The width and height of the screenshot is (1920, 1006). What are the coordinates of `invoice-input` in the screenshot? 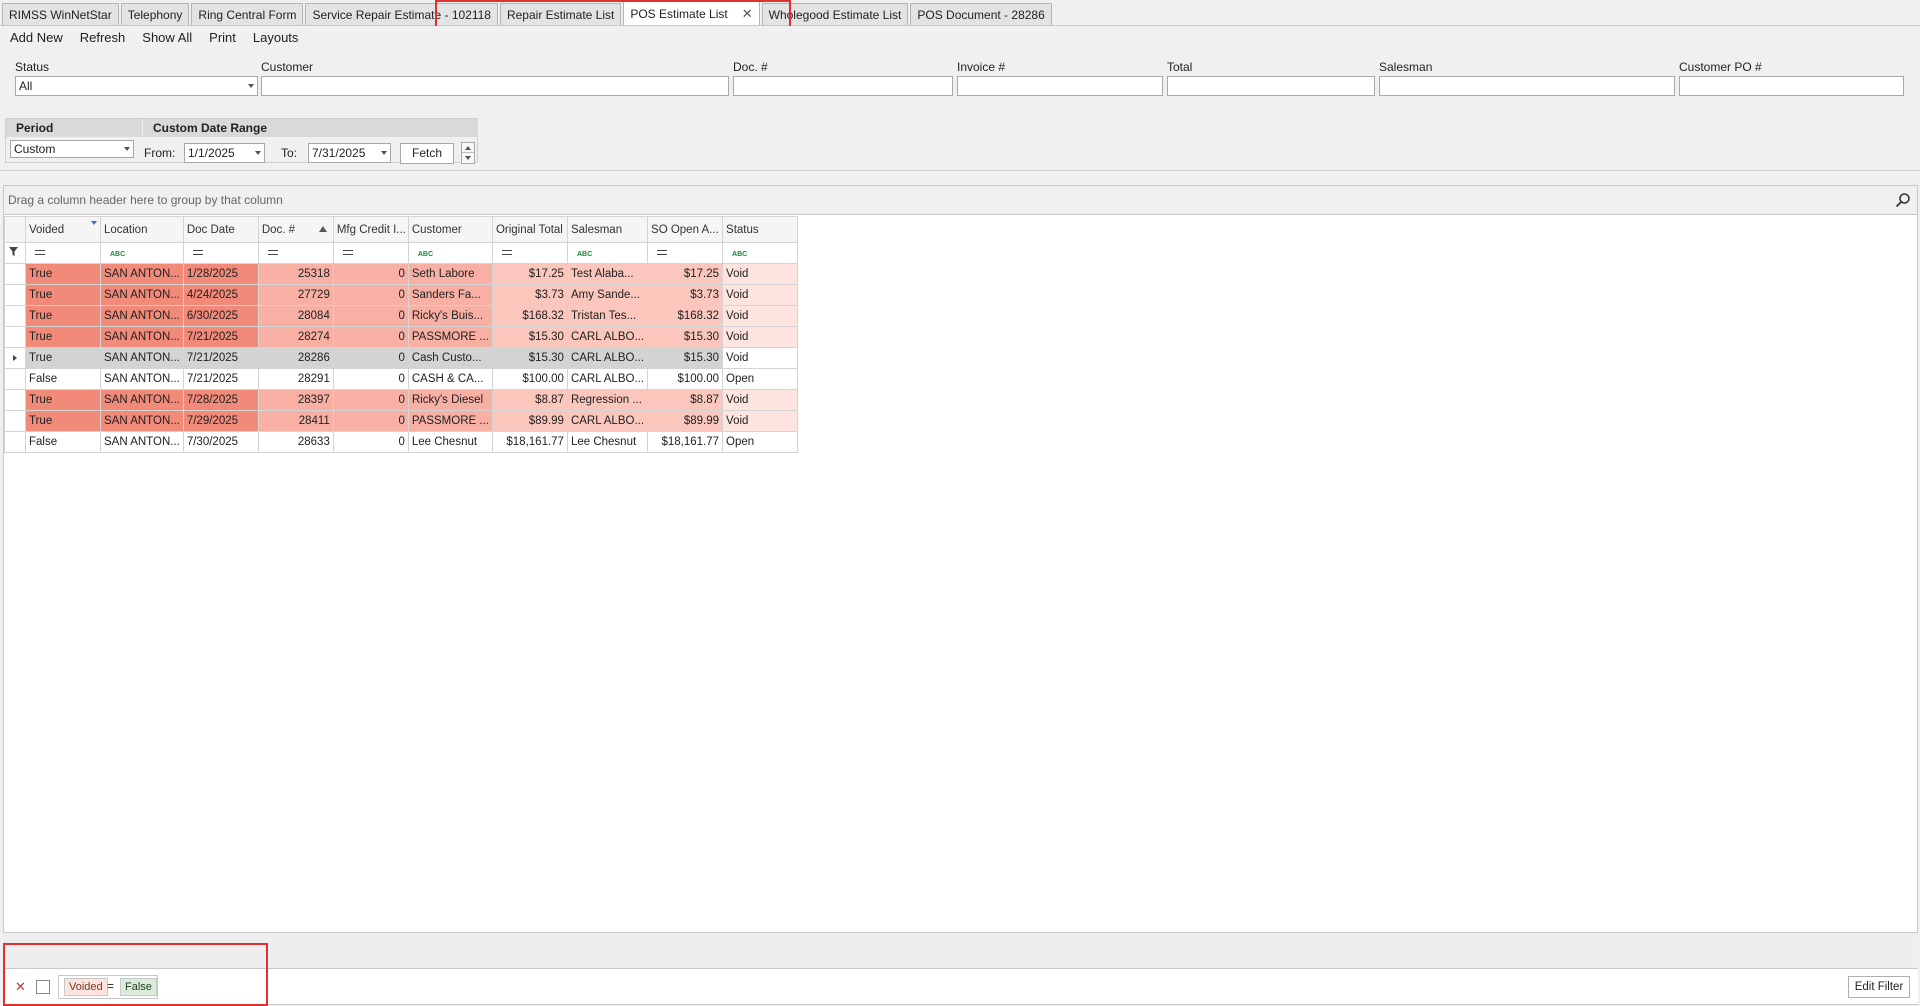 It's located at (1060, 86).